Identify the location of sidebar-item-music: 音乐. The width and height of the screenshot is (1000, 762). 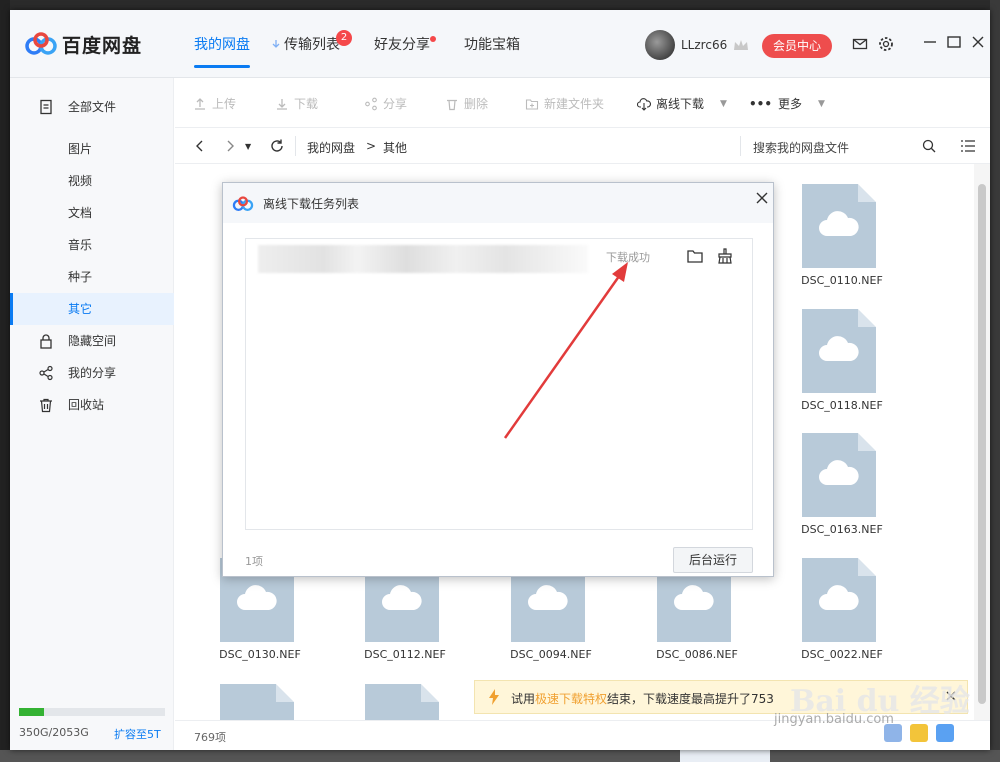
(92, 245).